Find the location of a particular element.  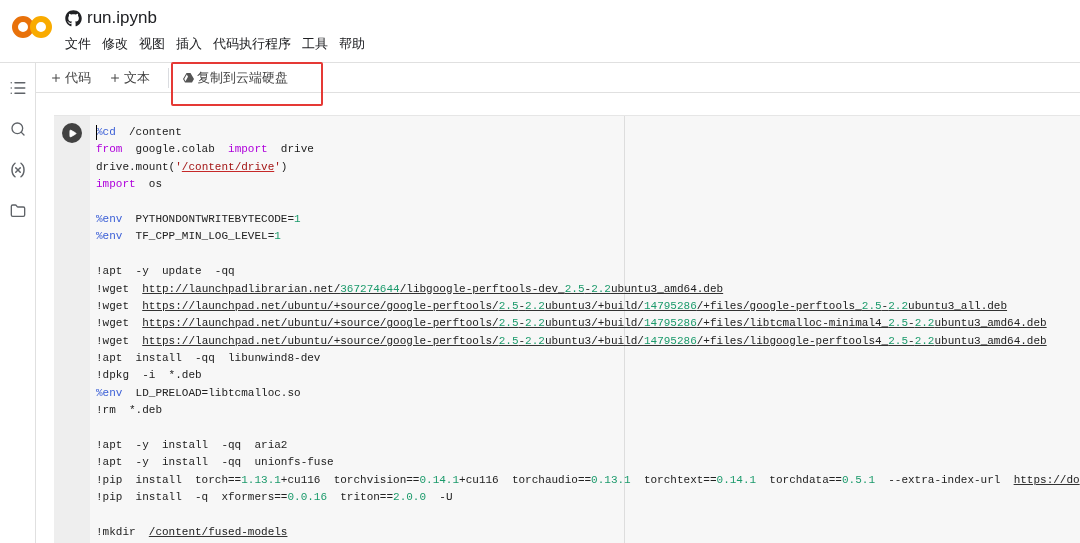

code-line: !mkdir /content/fused-models is located at coordinates (192, 532).